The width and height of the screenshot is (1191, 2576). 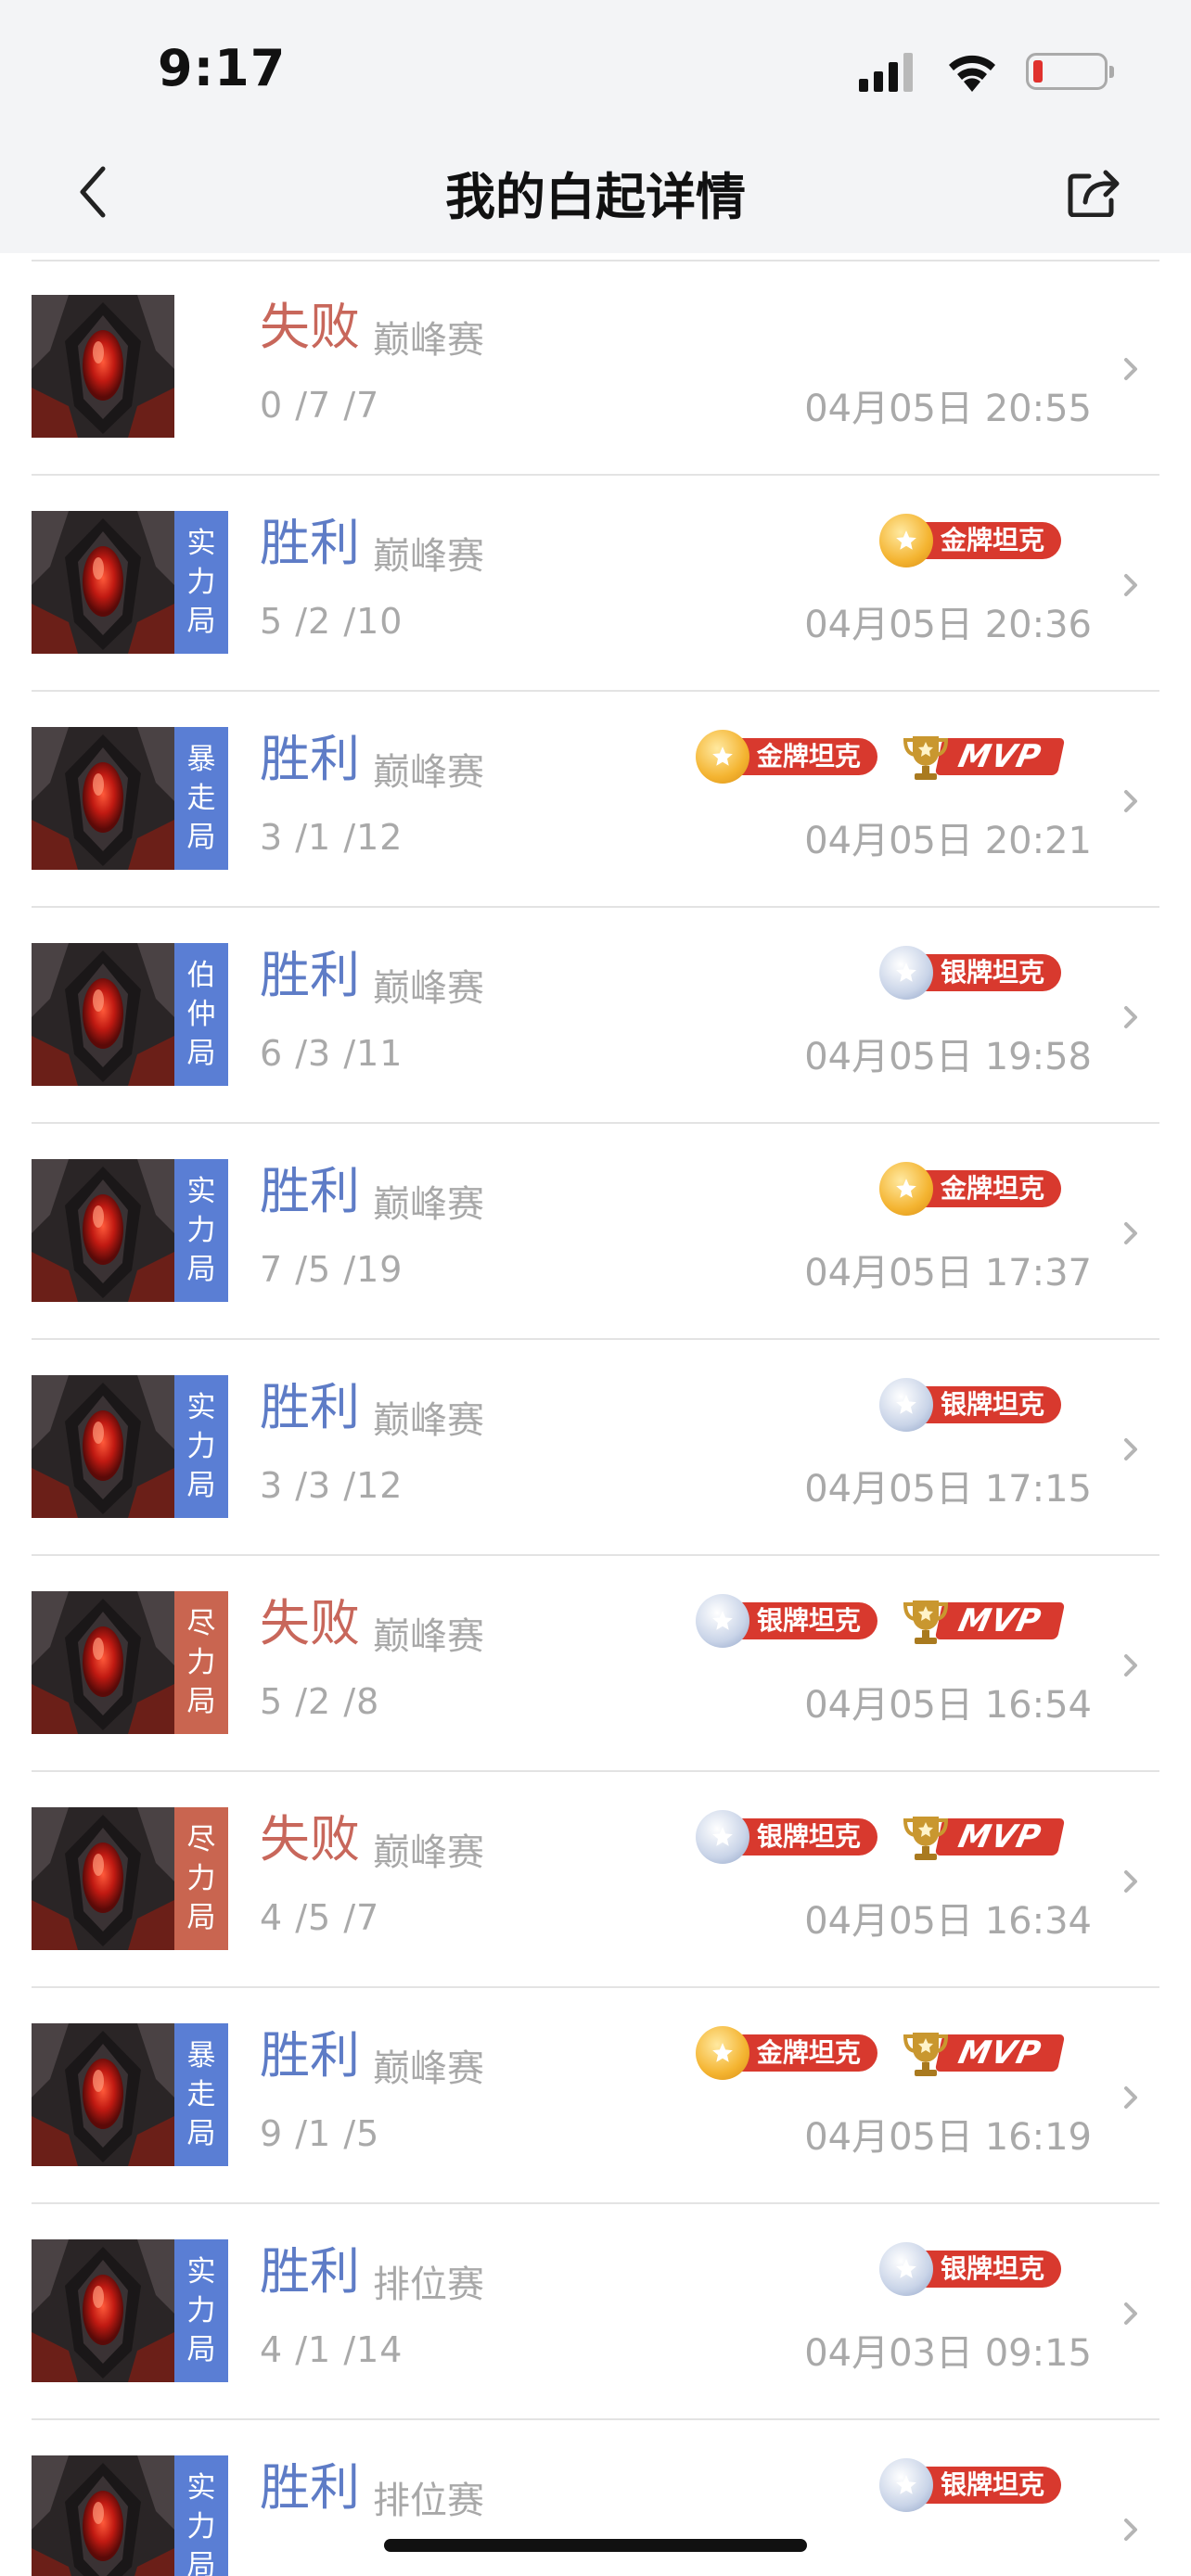 I want to click on match-datetime: 04月05日 16:54, so click(x=948, y=1706).